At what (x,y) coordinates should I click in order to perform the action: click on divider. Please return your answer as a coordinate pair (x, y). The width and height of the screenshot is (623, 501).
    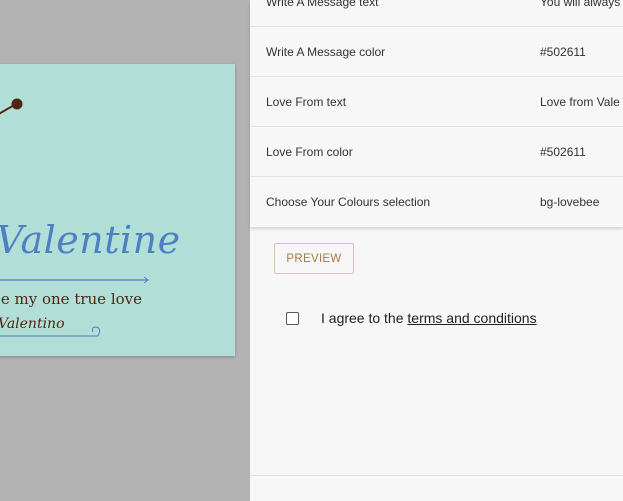
    Looking at the image, I should click on (436, 475).